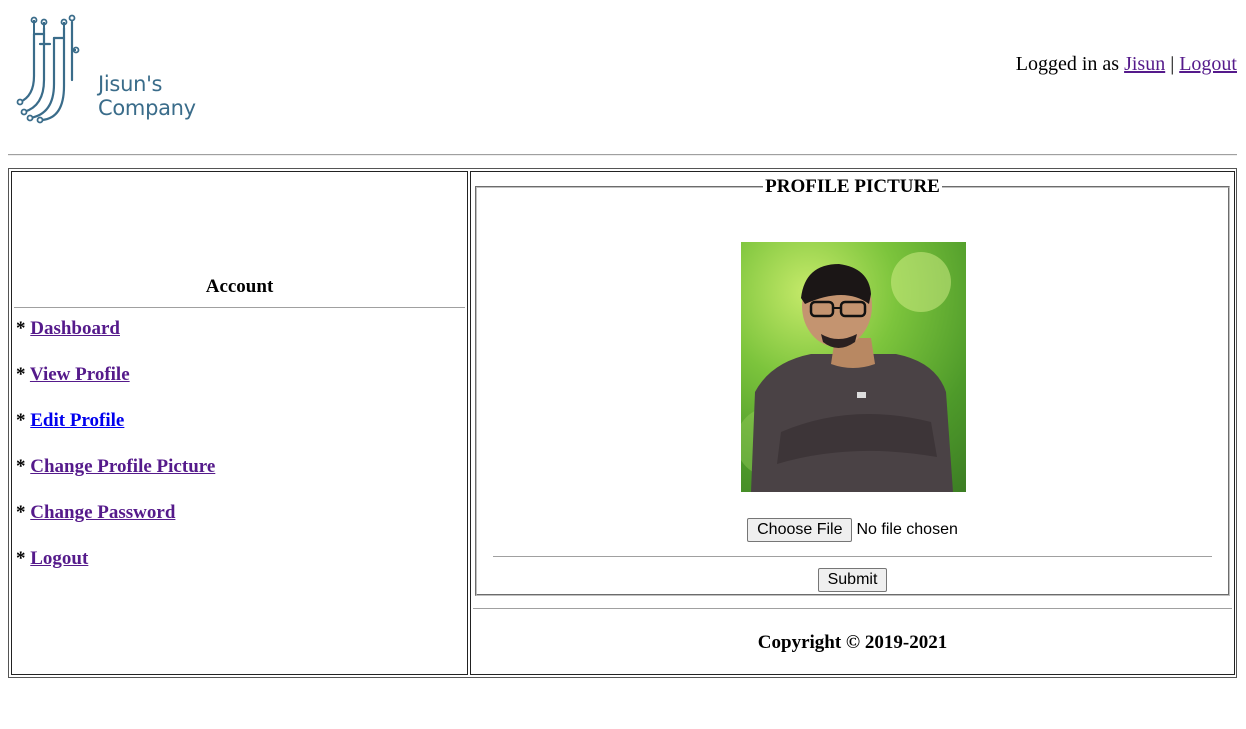  What do you see at coordinates (77, 420) in the screenshot?
I see `edit-profile-link: Edit Profile` at bounding box center [77, 420].